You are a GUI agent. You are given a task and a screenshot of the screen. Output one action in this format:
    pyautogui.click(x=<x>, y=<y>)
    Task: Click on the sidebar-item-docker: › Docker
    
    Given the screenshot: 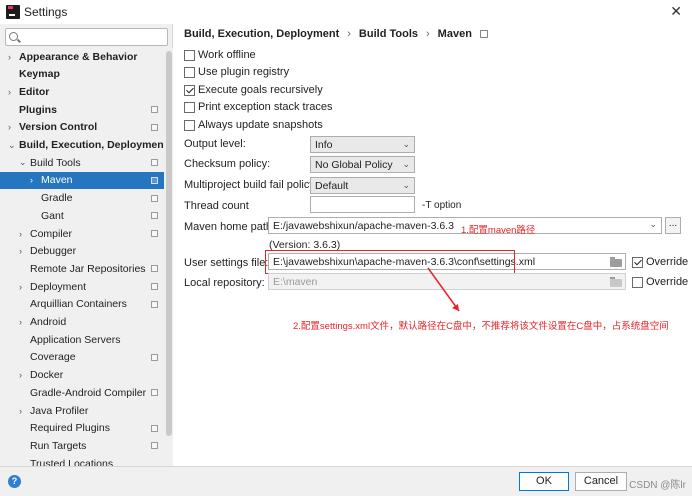 What is the action you would take?
    pyautogui.click(x=82, y=375)
    